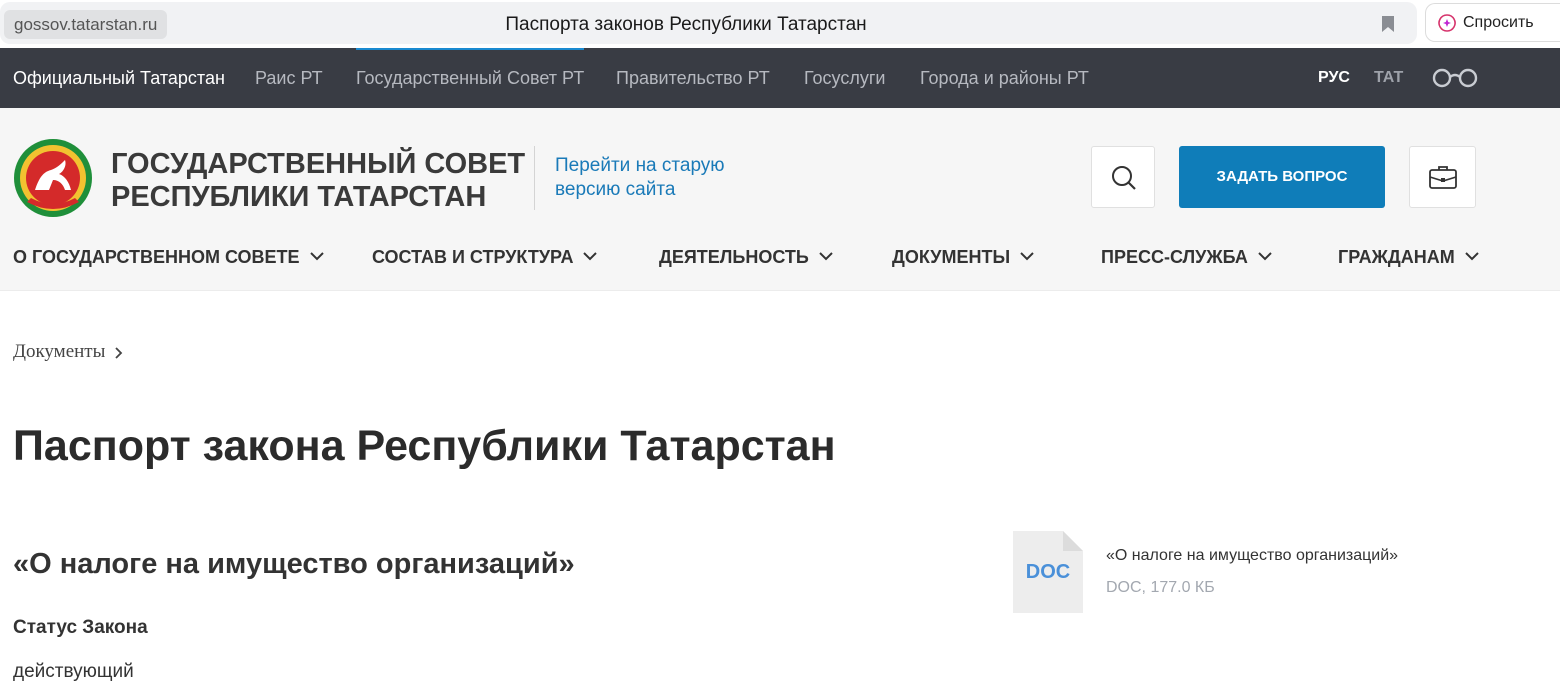 The width and height of the screenshot is (1560, 699). Describe the element at coordinates (1334, 78) in the screenshot. I see `lang-ru: РУС` at that location.